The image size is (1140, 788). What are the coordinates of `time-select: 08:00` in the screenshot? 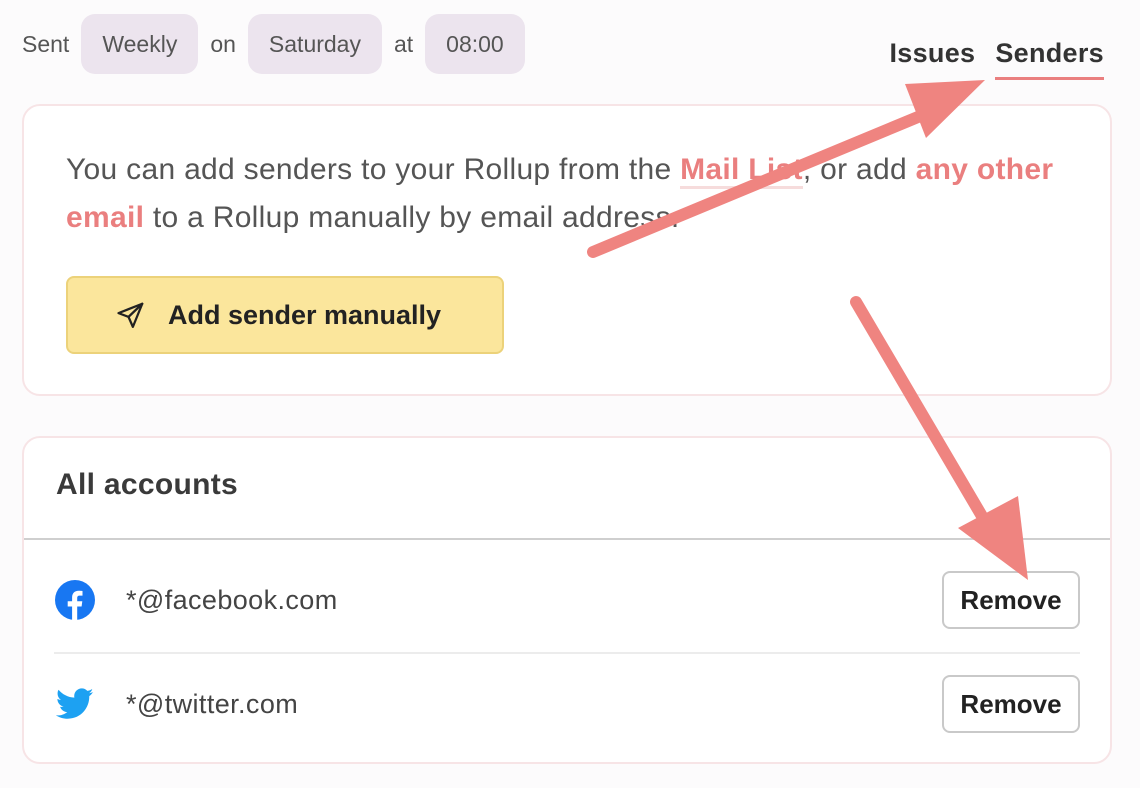 It's located at (475, 44).